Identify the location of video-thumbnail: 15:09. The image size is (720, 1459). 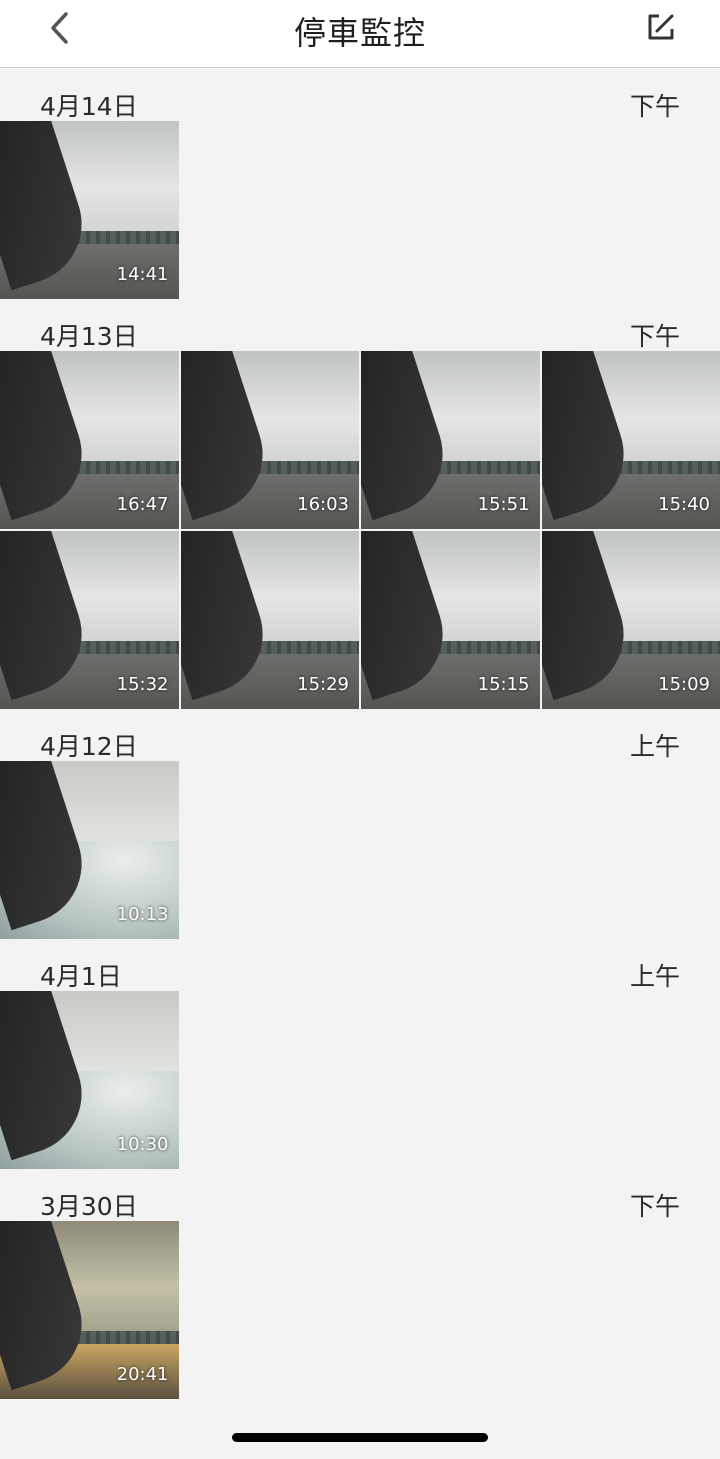
(630, 620).